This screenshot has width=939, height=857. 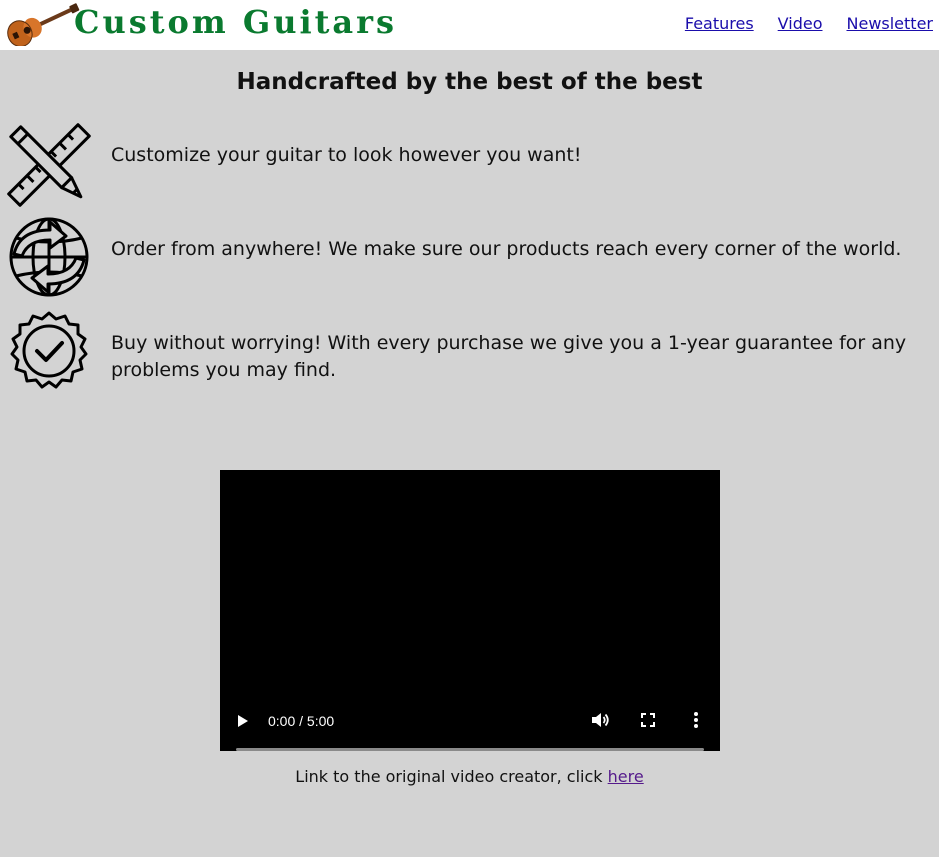 I want to click on pencil-ruler-icon, so click(x=49, y=165).